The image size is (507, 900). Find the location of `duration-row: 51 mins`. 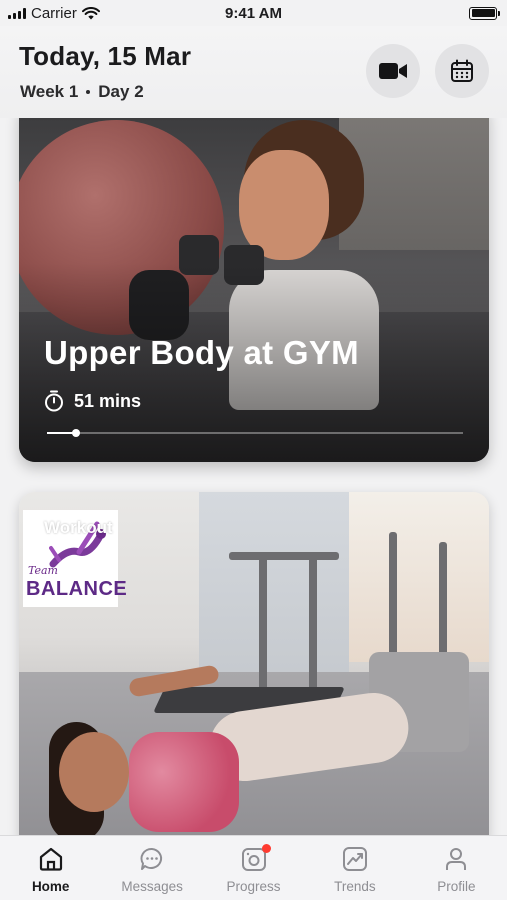

duration-row: 51 mins is located at coordinates (92, 401).